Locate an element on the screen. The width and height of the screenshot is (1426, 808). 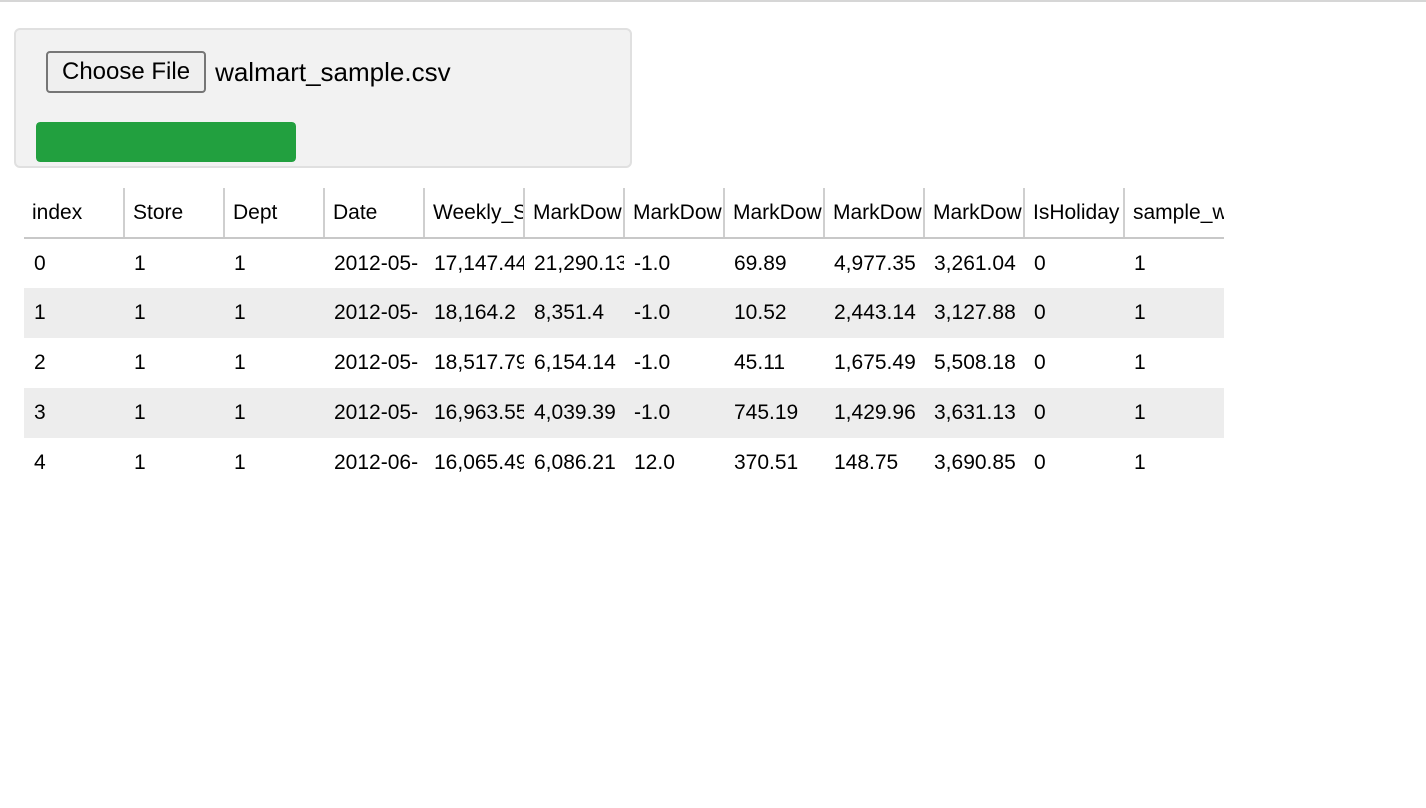
table-cell-markdown4: 1,429.96 is located at coordinates (874, 413).